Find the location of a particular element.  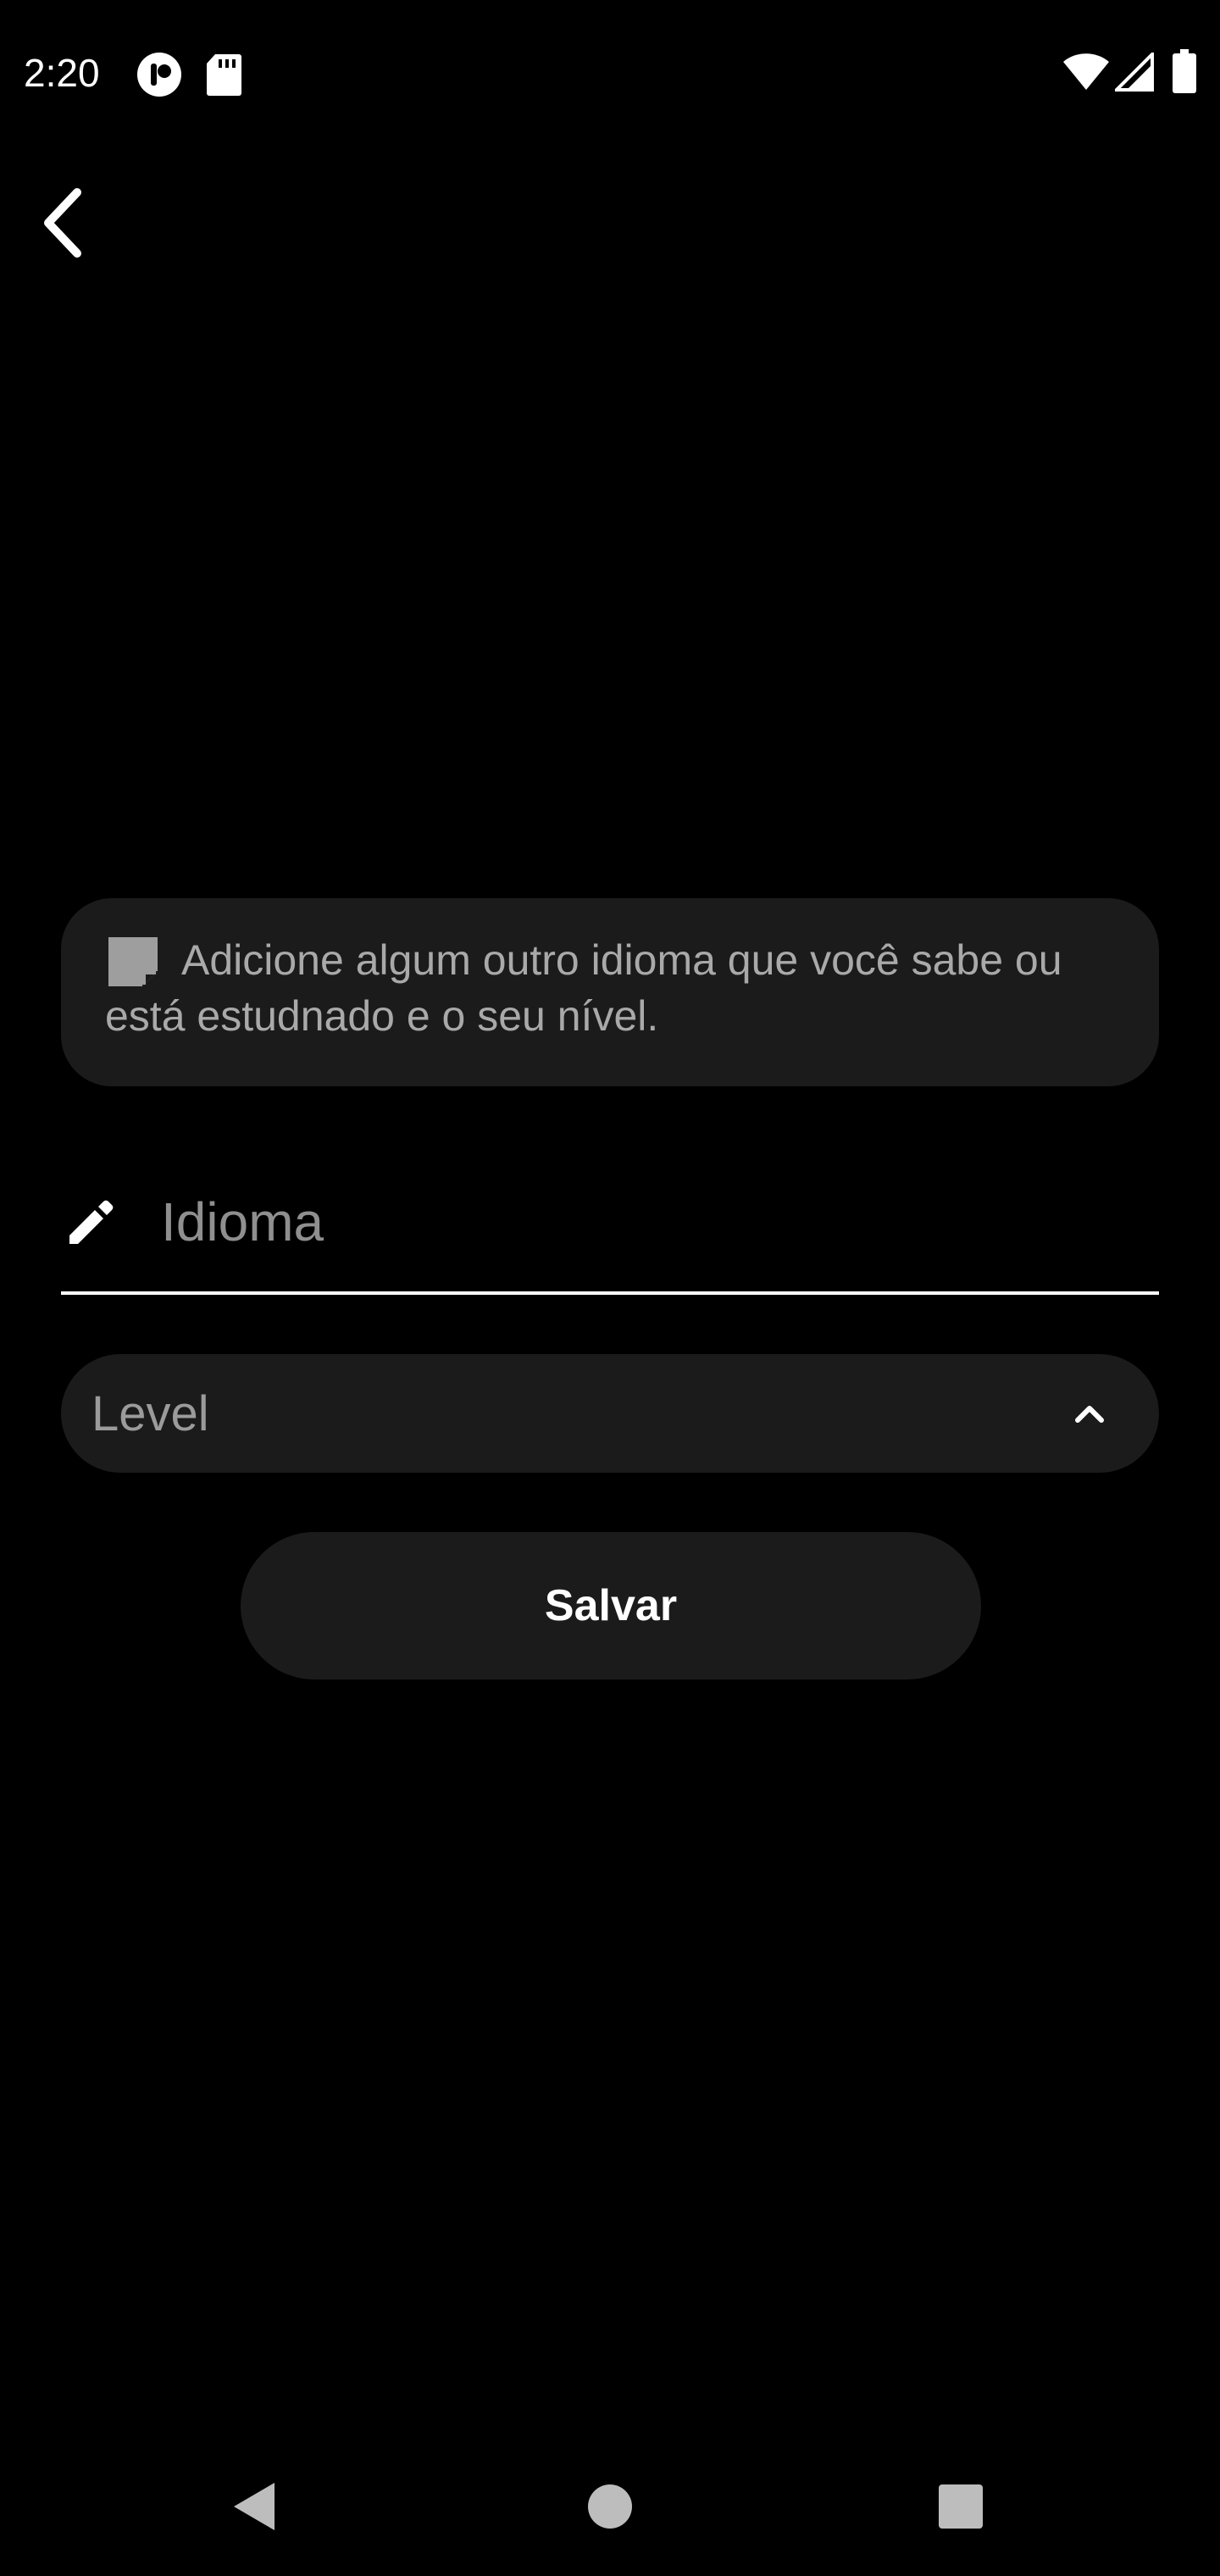

nav-back-button is located at coordinates (254, 2508).